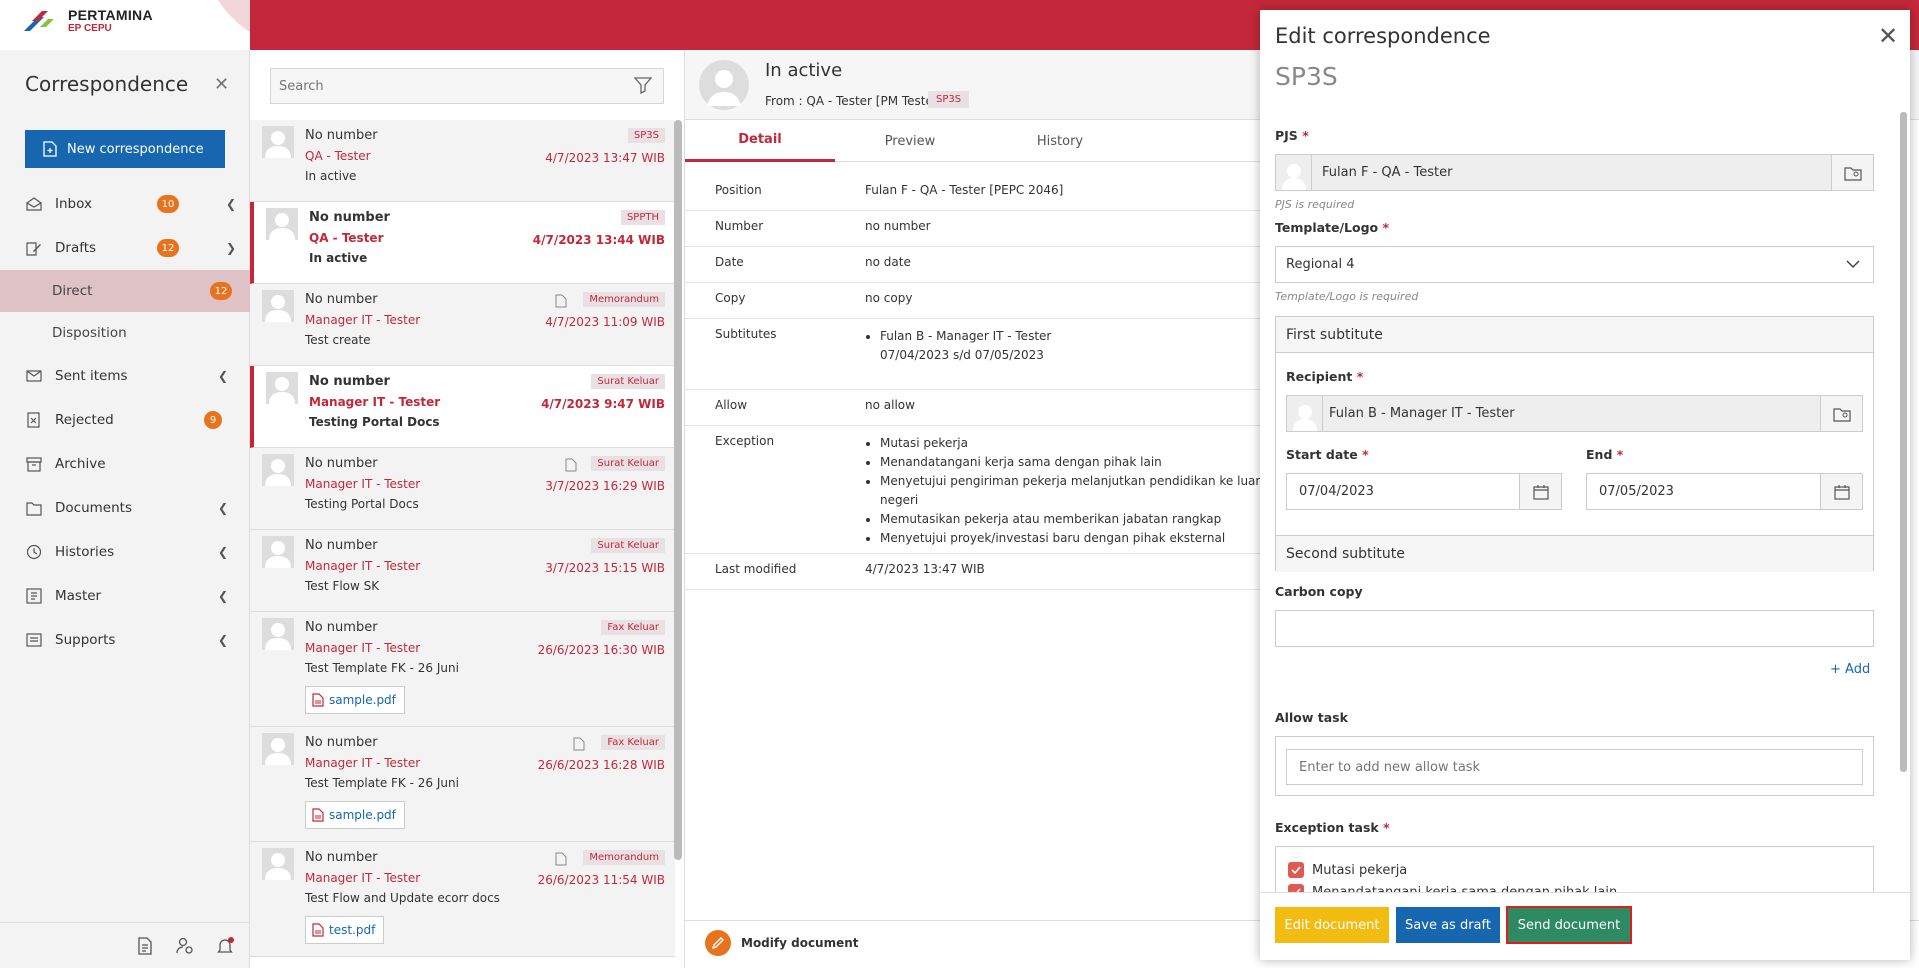 The width and height of the screenshot is (1919, 968). What do you see at coordinates (1574, 413) in the screenshot?
I see `recipient-field: Fulan B - Manager IT - Tester` at bounding box center [1574, 413].